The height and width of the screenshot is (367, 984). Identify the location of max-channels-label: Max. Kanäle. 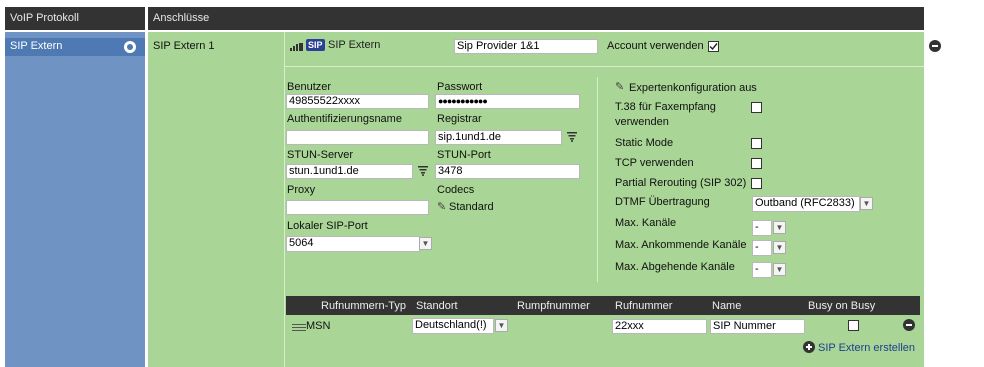
(646, 223).